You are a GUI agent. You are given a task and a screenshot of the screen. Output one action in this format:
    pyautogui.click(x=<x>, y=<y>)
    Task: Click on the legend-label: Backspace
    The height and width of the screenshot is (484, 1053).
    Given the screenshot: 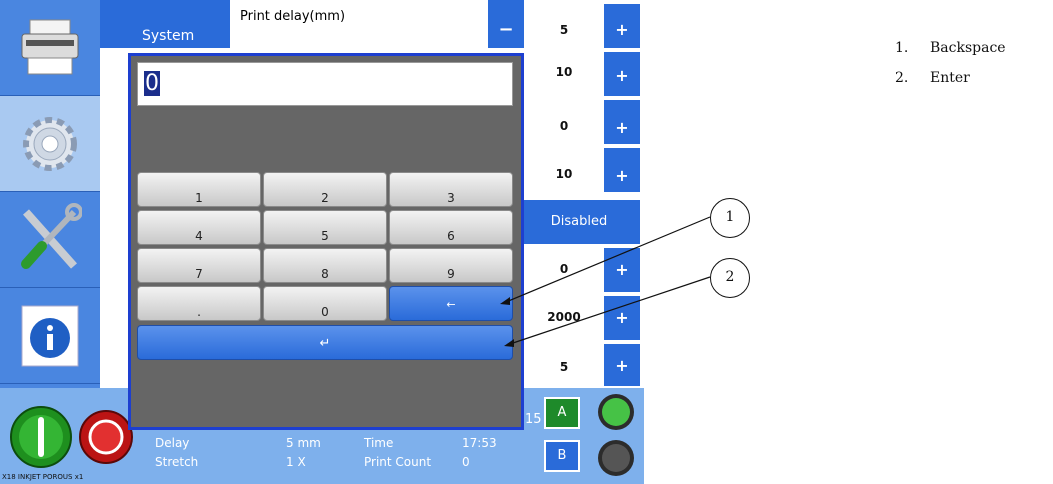 What is the action you would take?
    pyautogui.click(x=968, y=48)
    